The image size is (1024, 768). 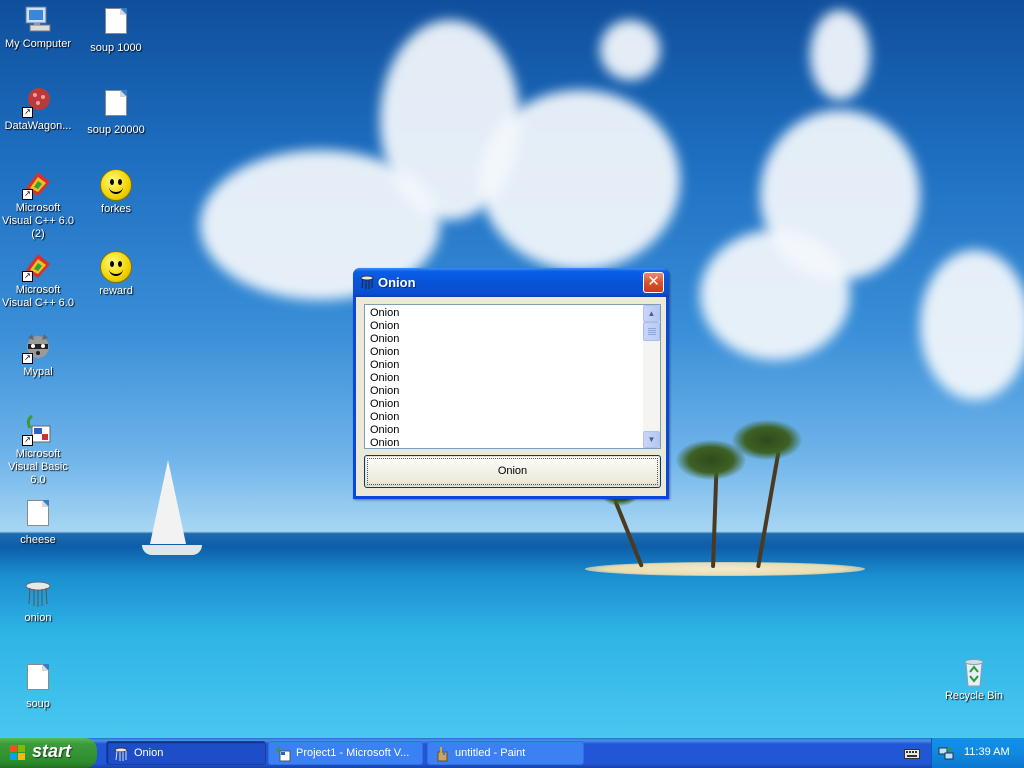 What do you see at coordinates (987, 752) in the screenshot?
I see `clock: 11:39 AM` at bounding box center [987, 752].